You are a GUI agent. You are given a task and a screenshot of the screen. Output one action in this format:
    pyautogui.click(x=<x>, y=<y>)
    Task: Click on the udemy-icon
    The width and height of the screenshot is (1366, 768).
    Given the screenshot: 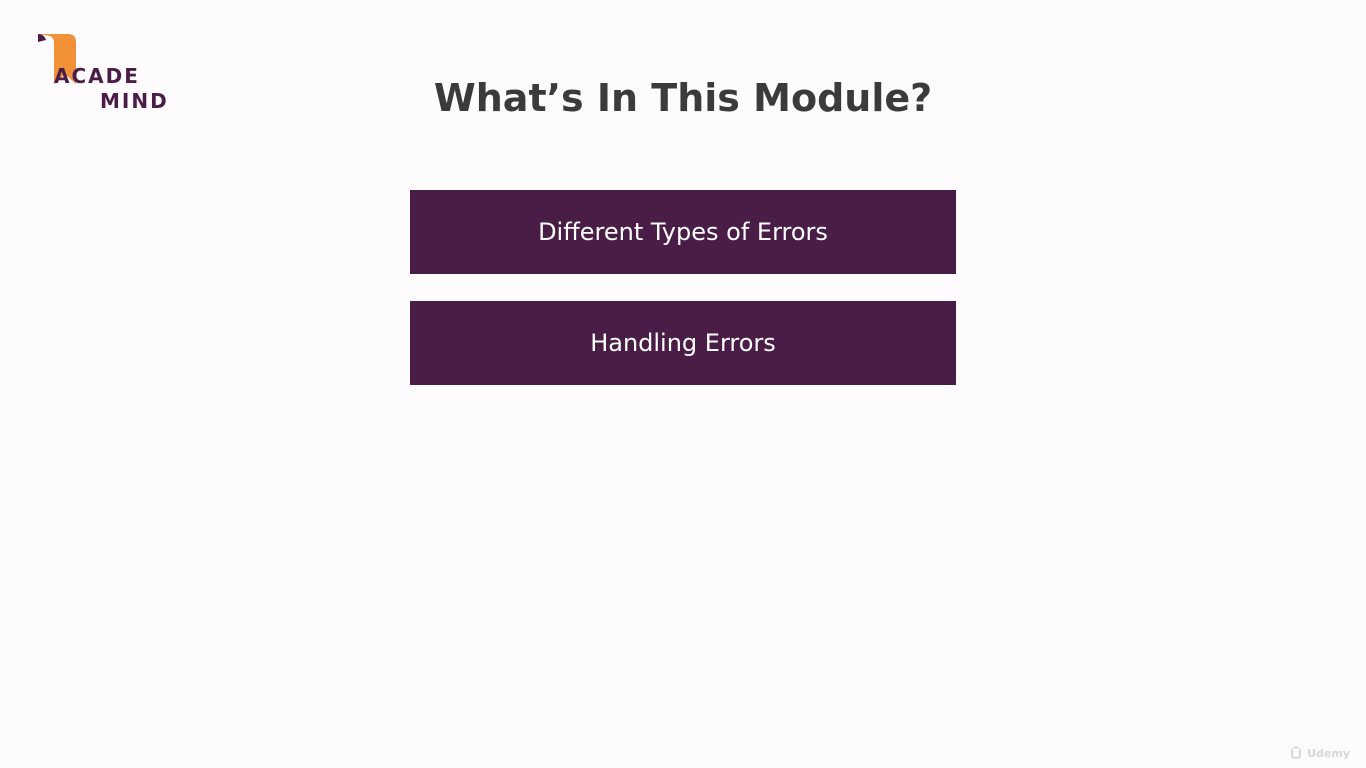 What is the action you would take?
    pyautogui.click(x=1296, y=753)
    